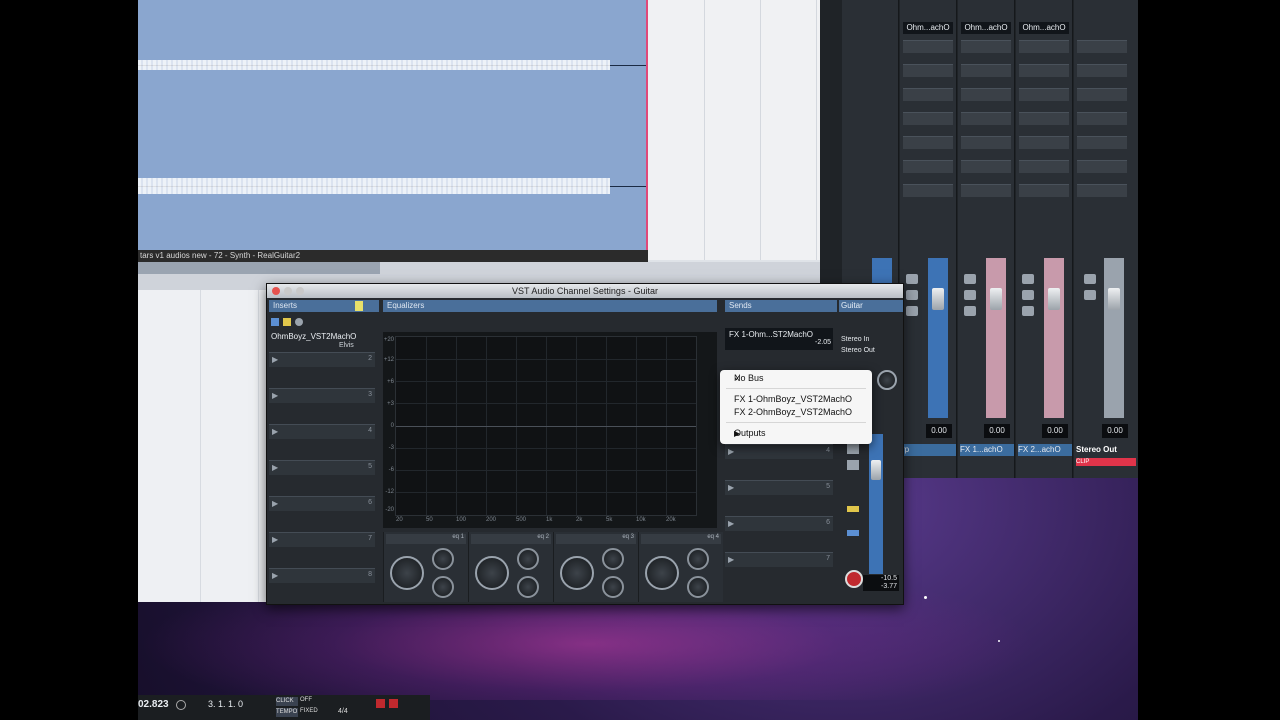  I want to click on record-enable-button, so click(854, 579).